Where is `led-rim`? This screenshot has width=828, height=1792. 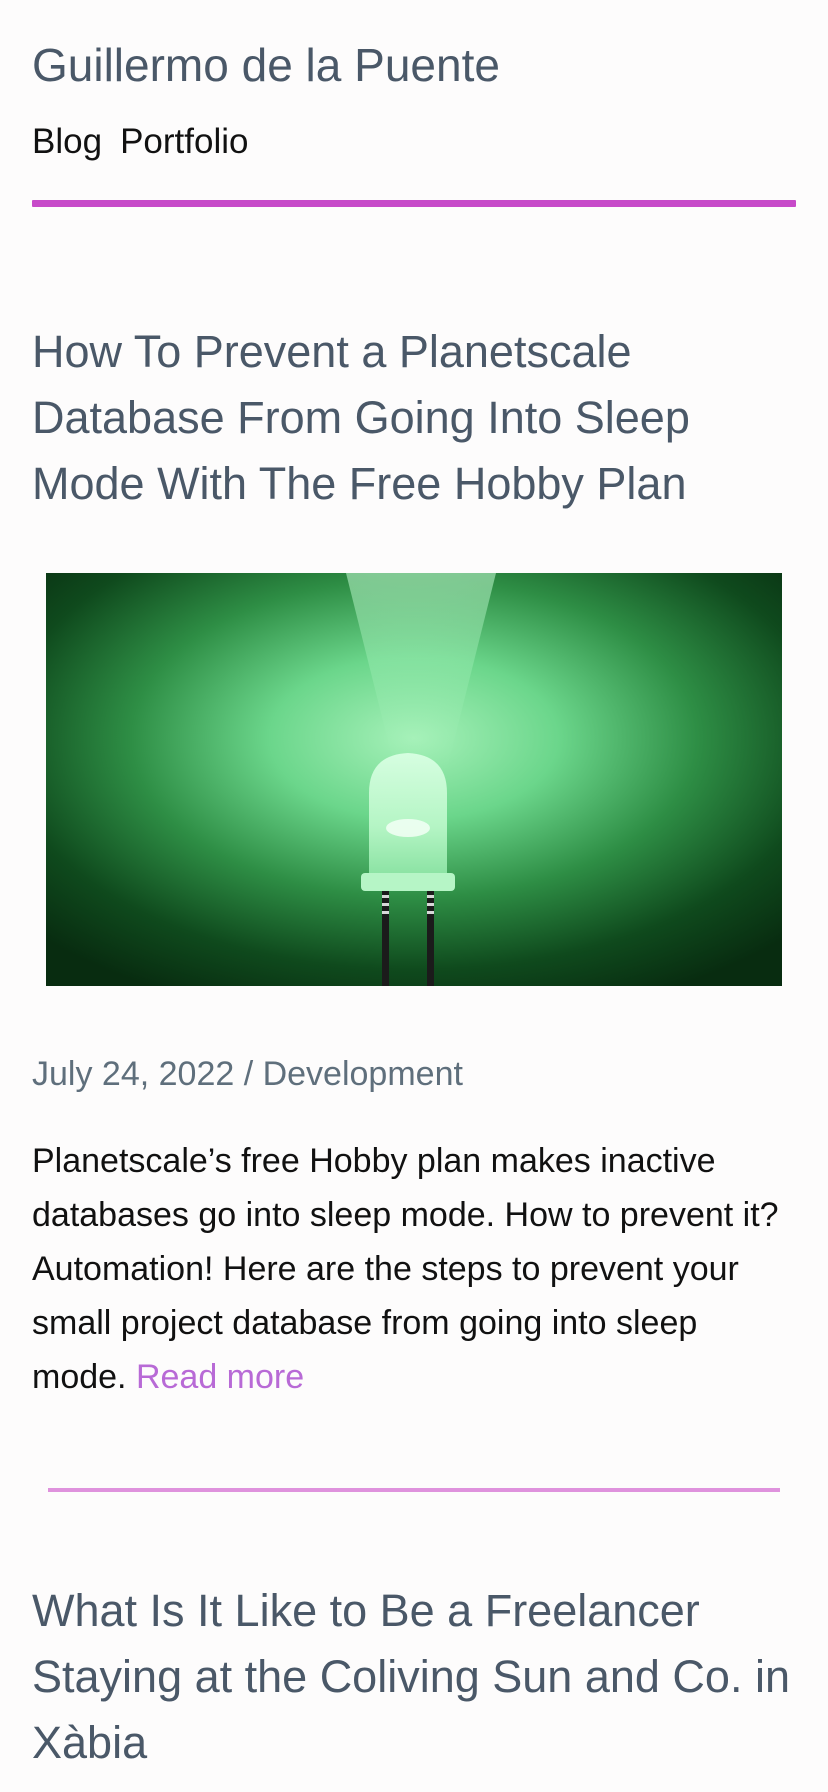 led-rim is located at coordinates (408, 882).